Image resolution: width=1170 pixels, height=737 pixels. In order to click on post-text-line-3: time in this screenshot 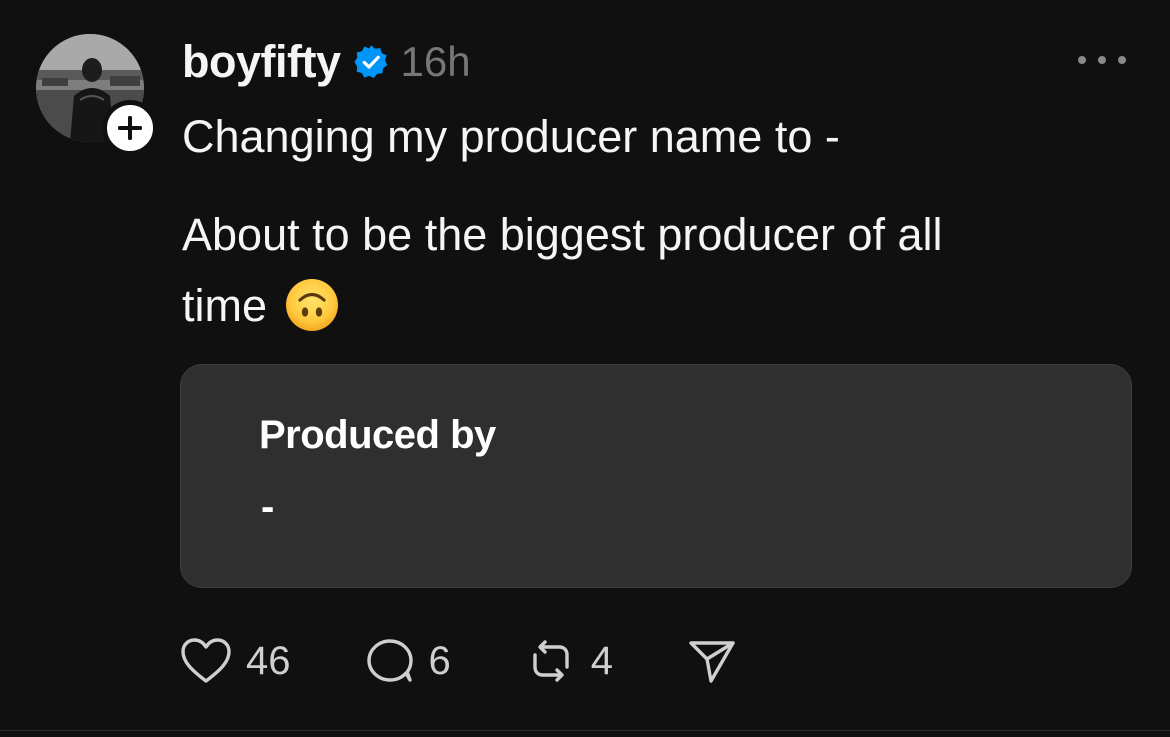, I will do `click(260, 307)`.